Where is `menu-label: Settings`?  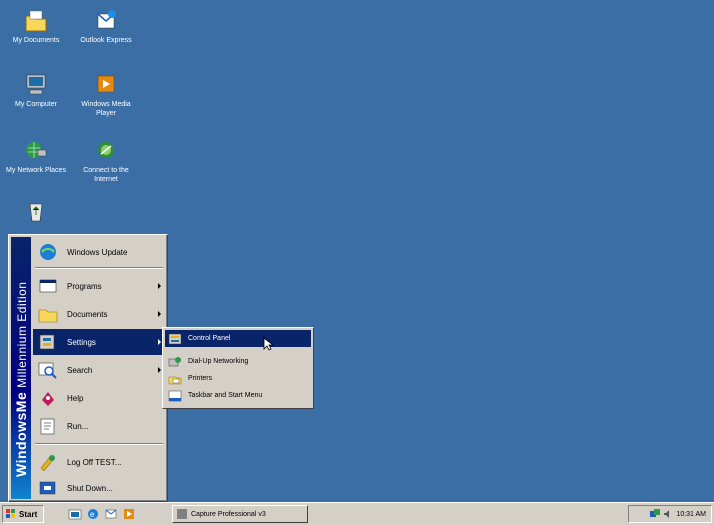 menu-label: Settings is located at coordinates (81, 342).